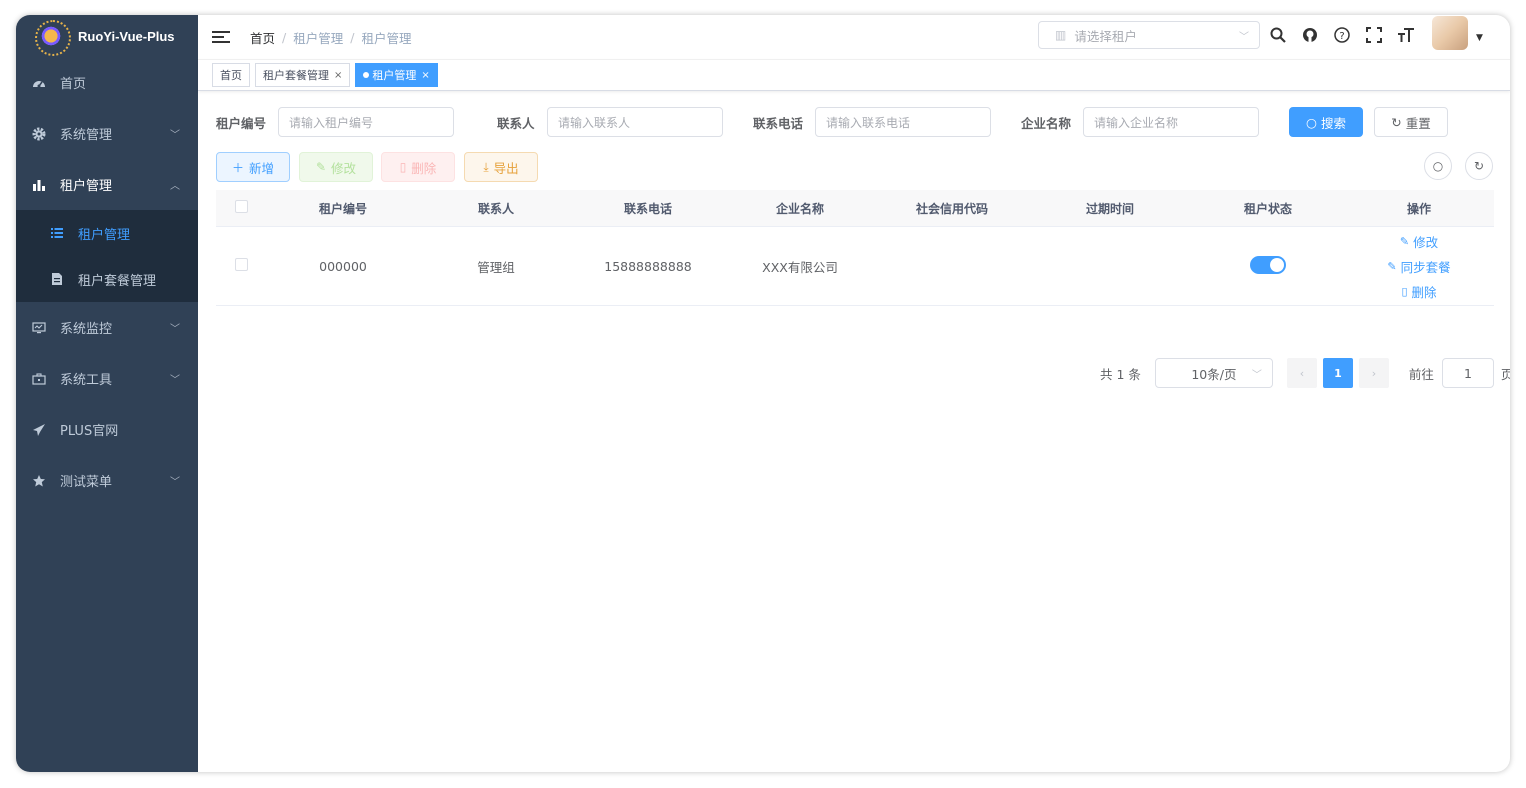  I want to click on sidebar-item-system: 系统管理 ﹀, so click(107, 133).